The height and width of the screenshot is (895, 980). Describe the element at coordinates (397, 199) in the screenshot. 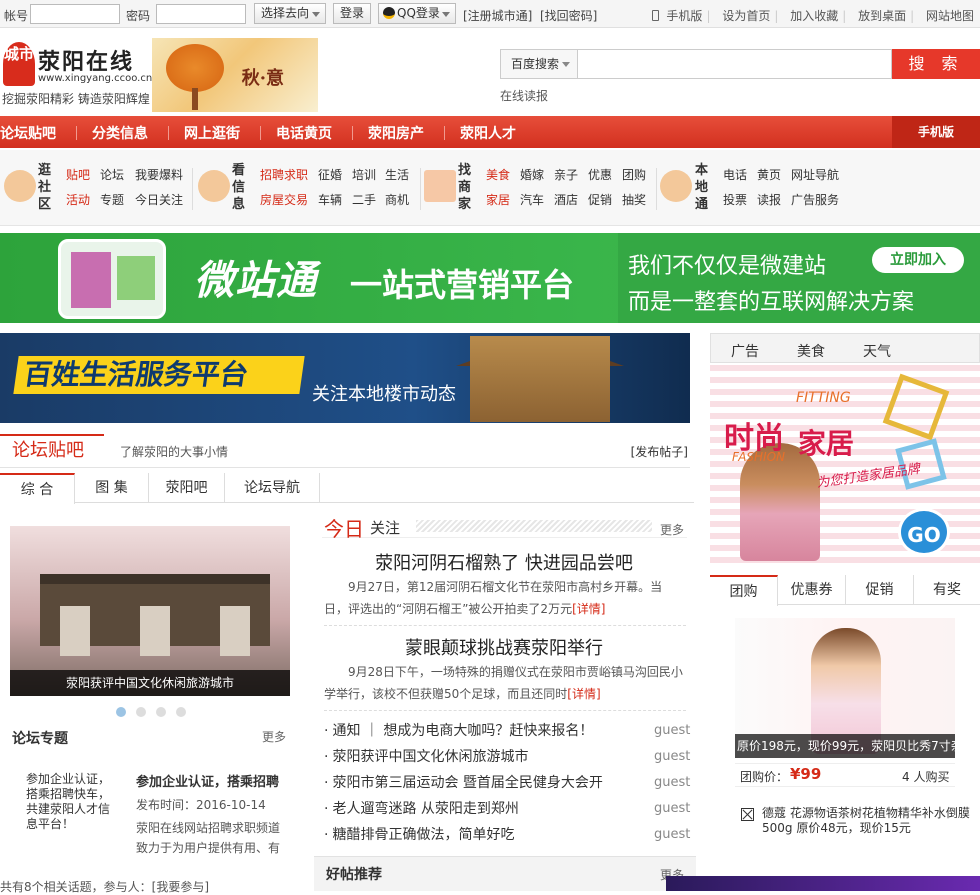

I see `subnav-link: 商机` at that location.